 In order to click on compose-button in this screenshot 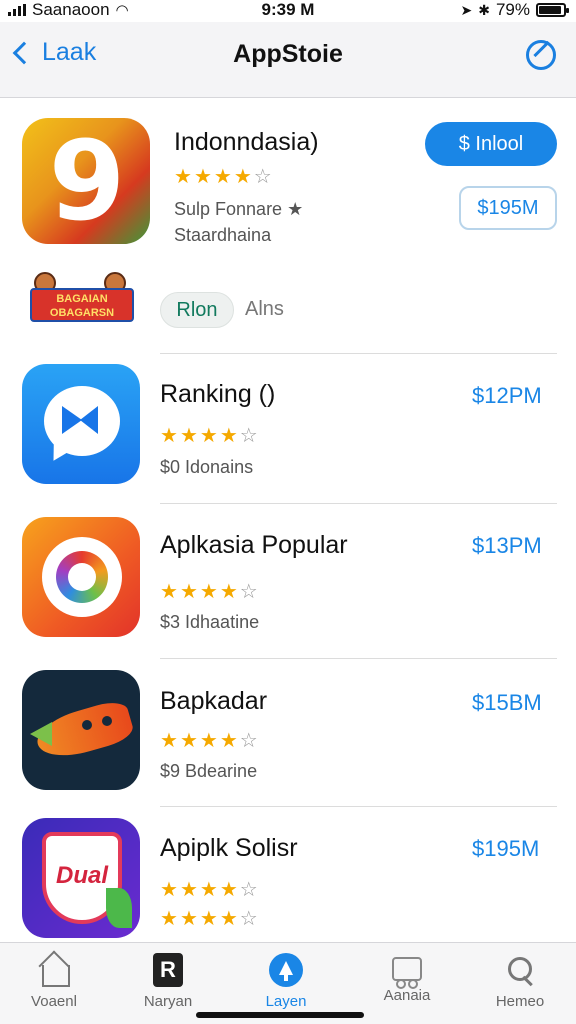, I will do `click(541, 55)`.